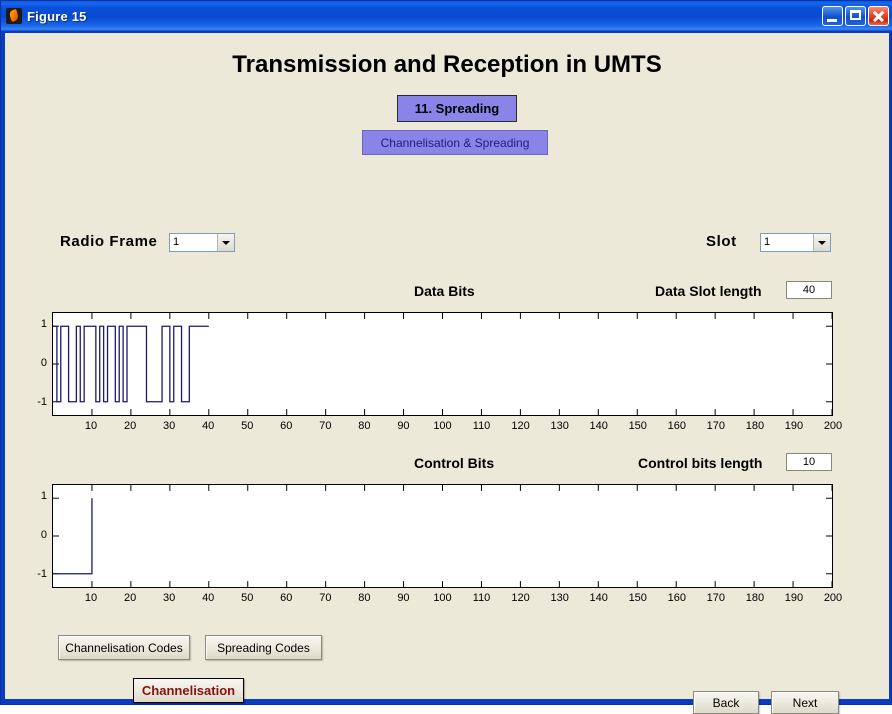 The image size is (892, 714). I want to click on step-spreading-button: 11. Spreading, so click(457, 108).